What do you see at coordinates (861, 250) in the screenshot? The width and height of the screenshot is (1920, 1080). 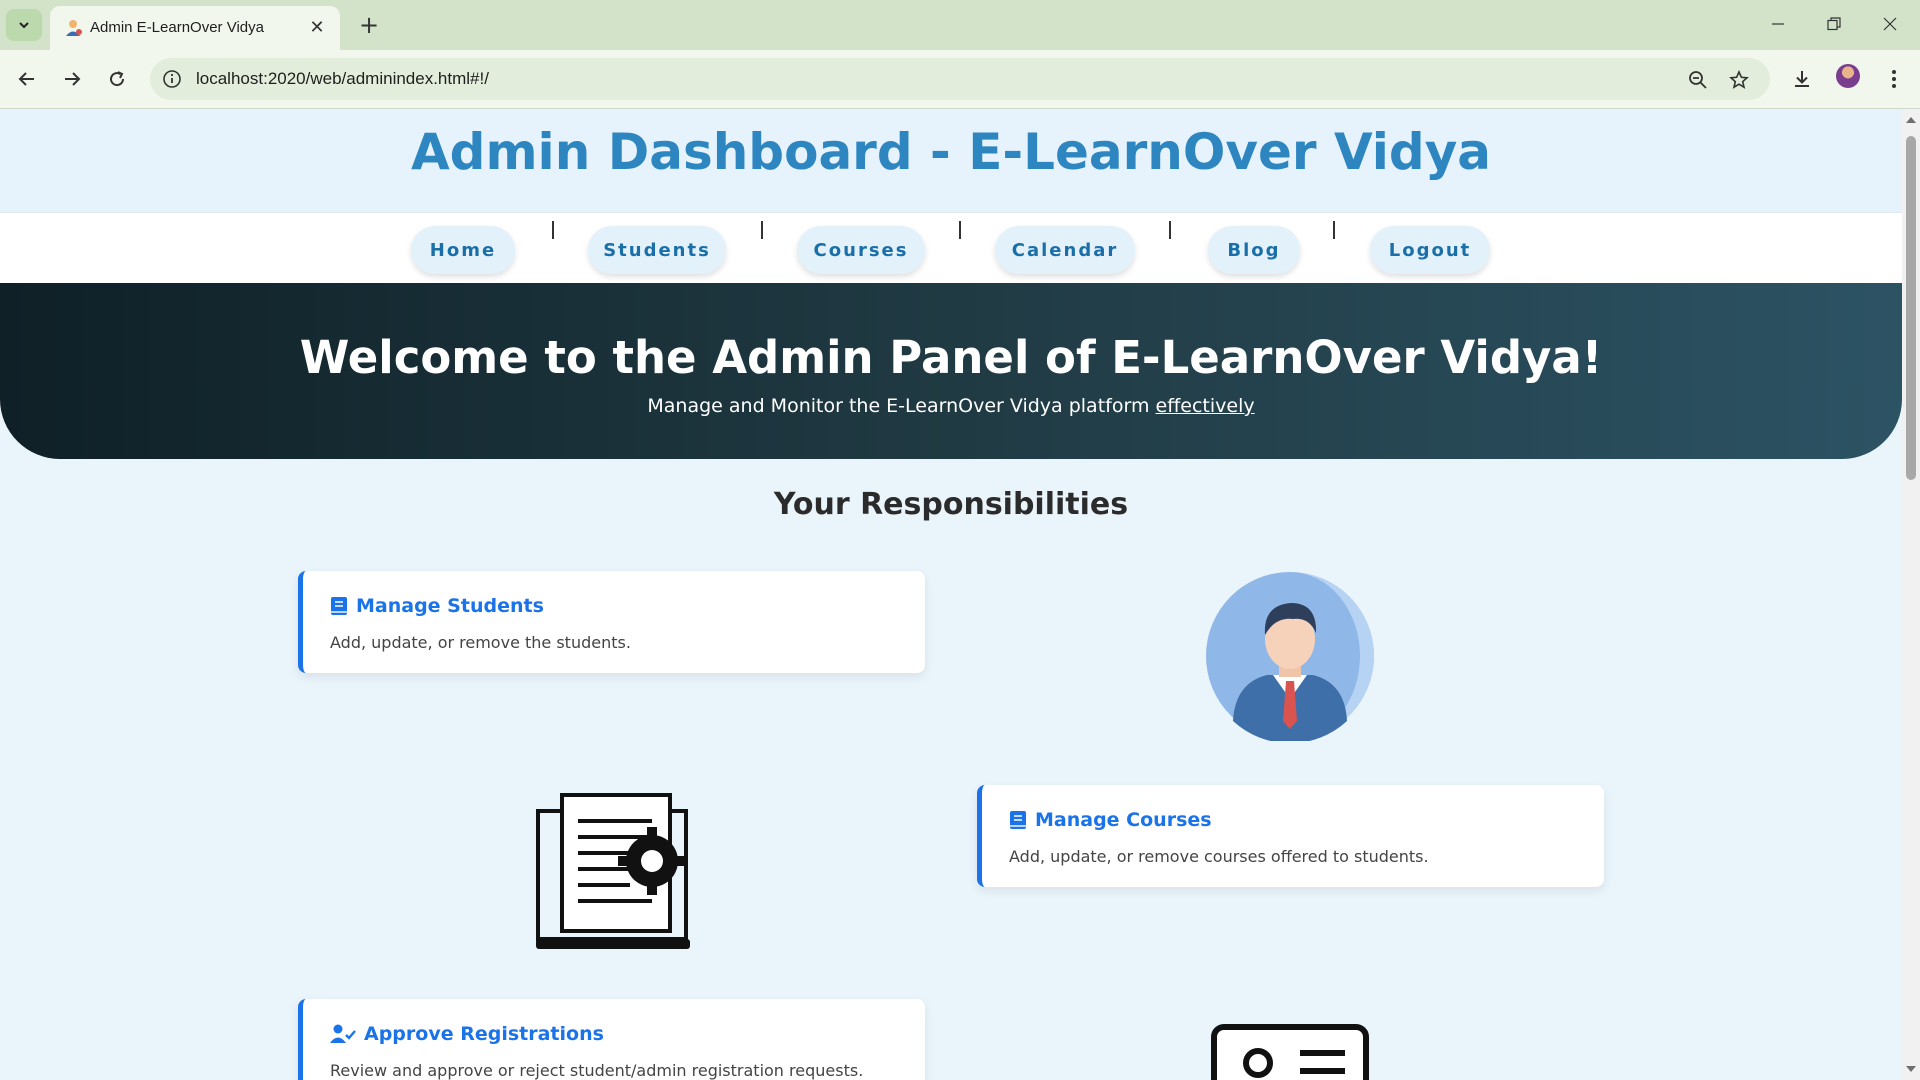 I see `nav-courses-link: Courses` at bounding box center [861, 250].